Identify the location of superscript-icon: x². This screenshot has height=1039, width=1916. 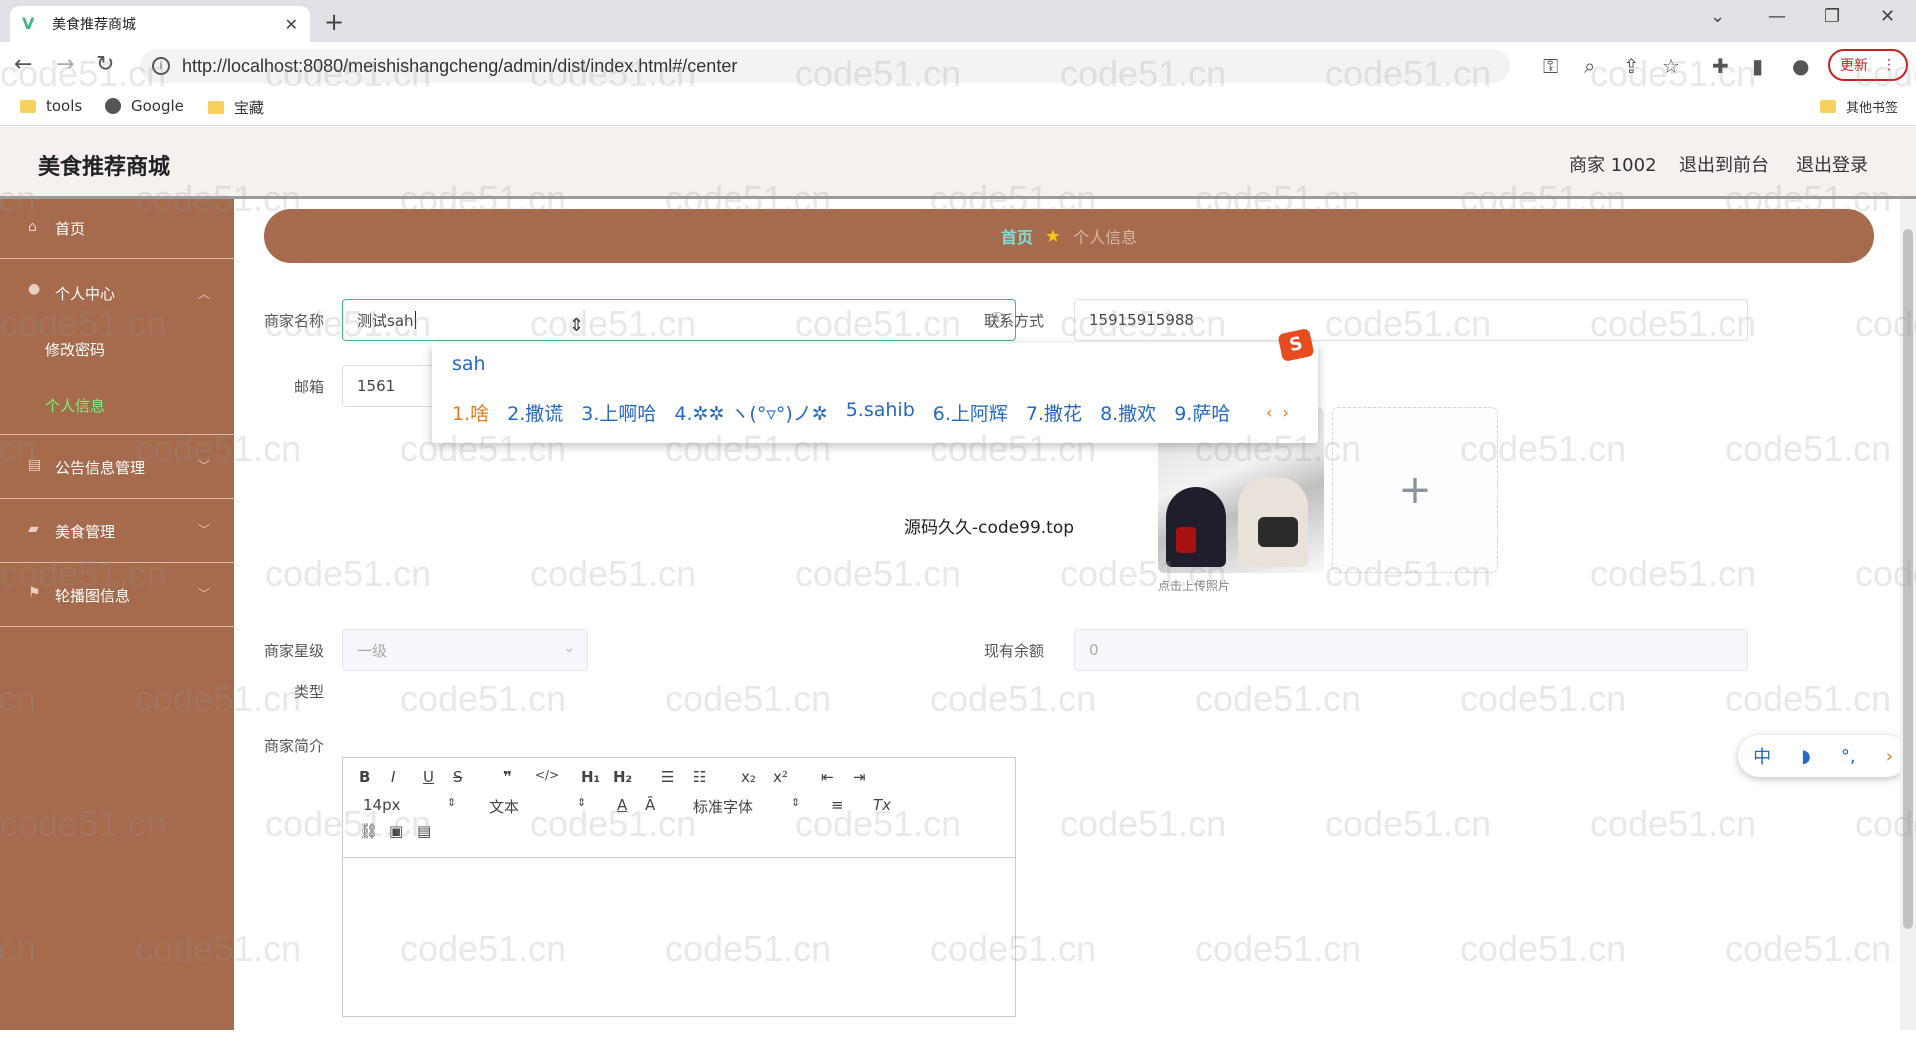
(780, 777).